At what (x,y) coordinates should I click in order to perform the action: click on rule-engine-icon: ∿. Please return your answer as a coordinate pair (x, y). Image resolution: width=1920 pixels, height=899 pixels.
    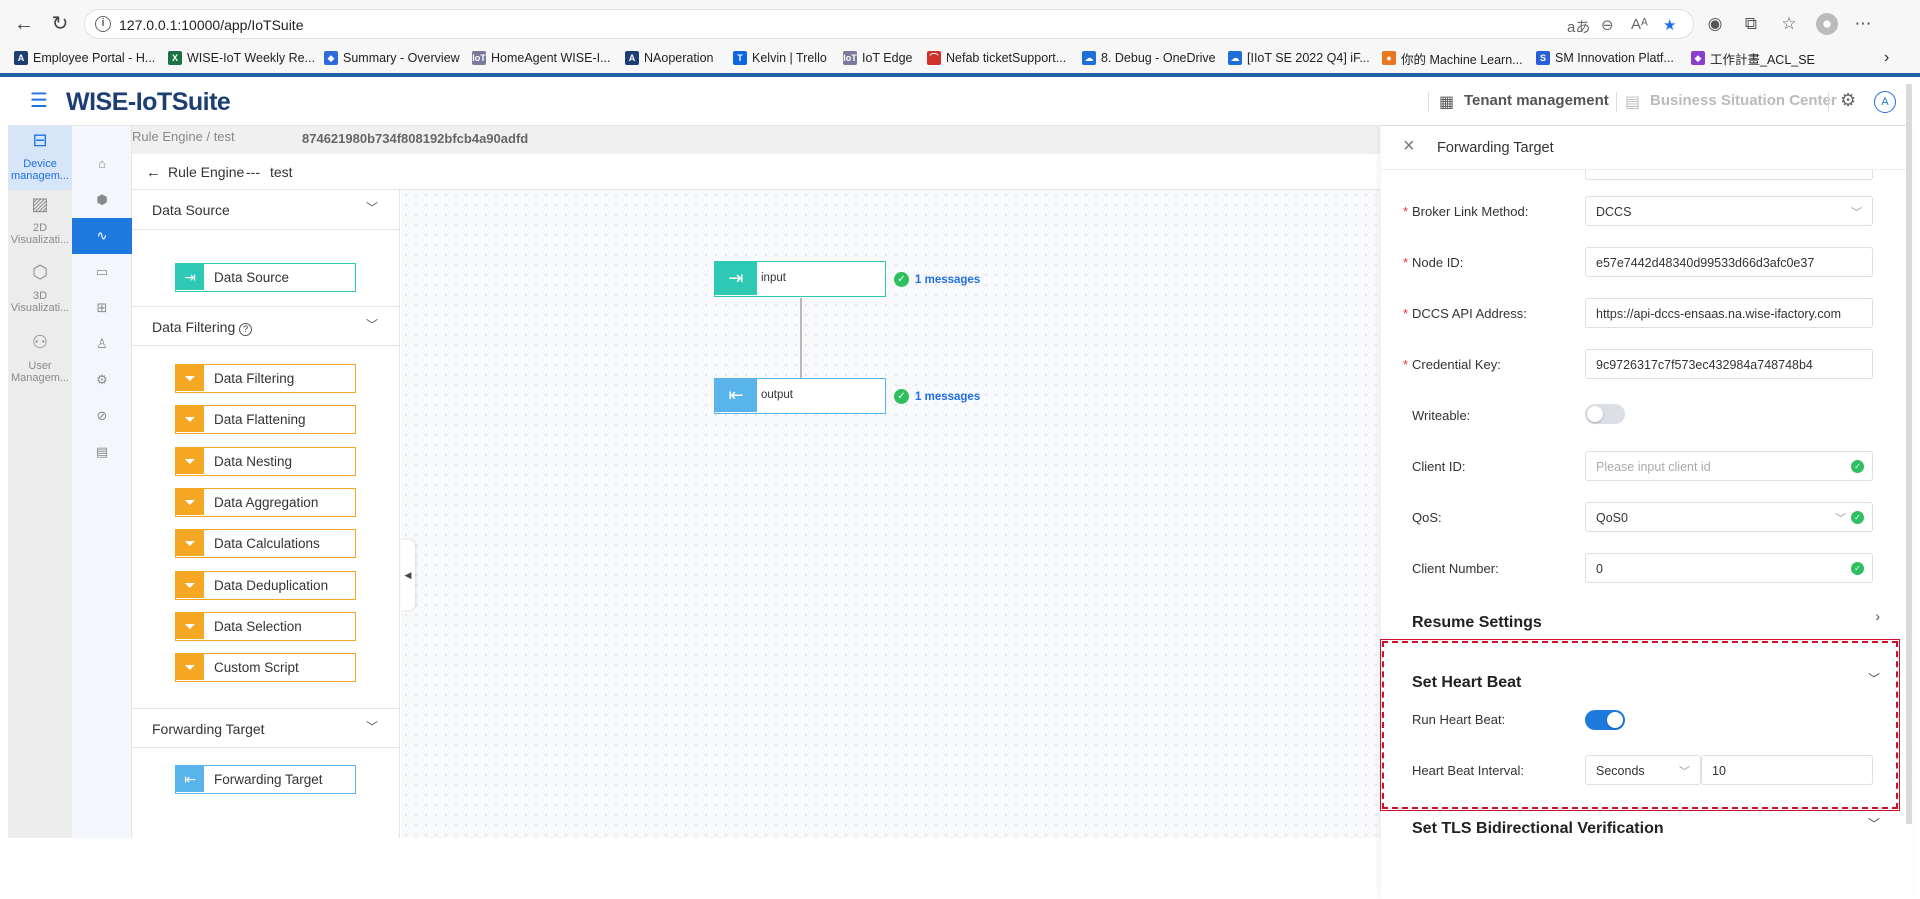
    Looking at the image, I should click on (102, 236).